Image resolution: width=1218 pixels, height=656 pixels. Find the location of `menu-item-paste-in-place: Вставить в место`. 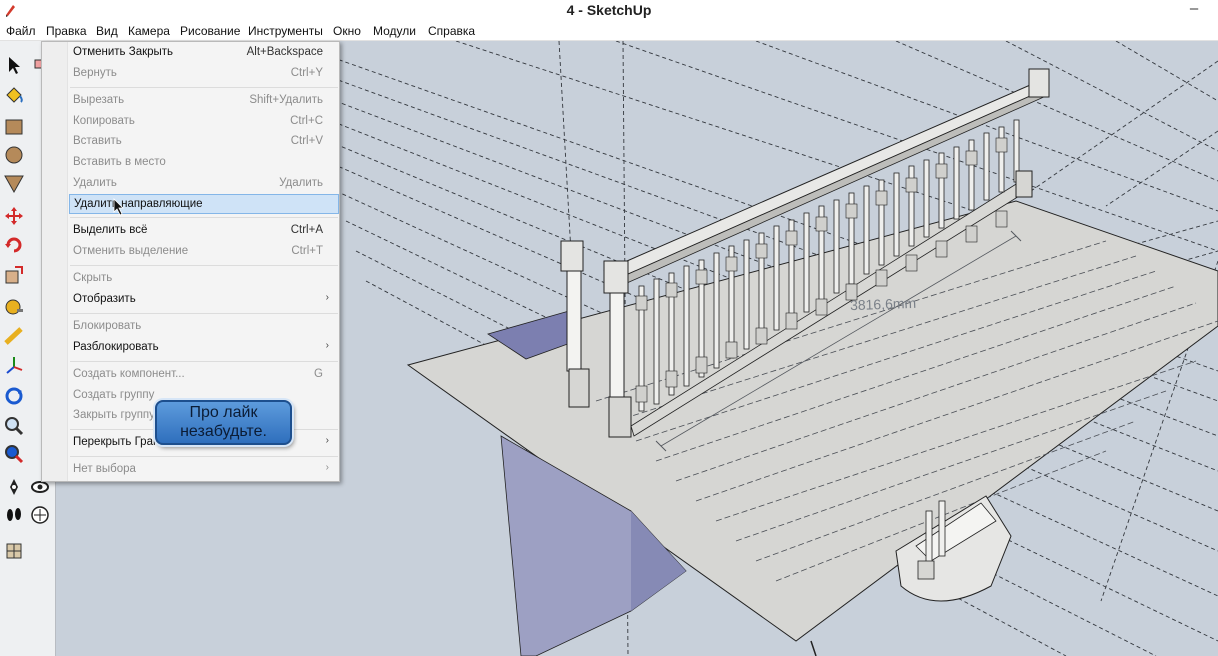

menu-item-paste-in-place: Вставить в место is located at coordinates (204, 163).